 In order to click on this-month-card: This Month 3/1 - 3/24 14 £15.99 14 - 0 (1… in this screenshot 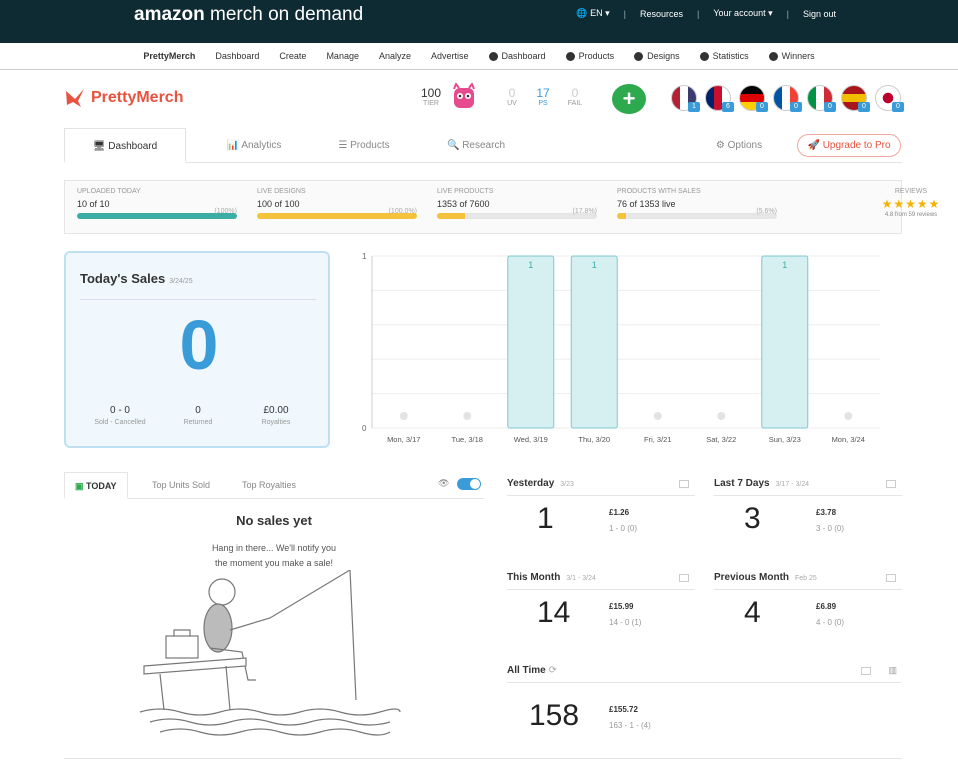, I will do `click(601, 612)`.